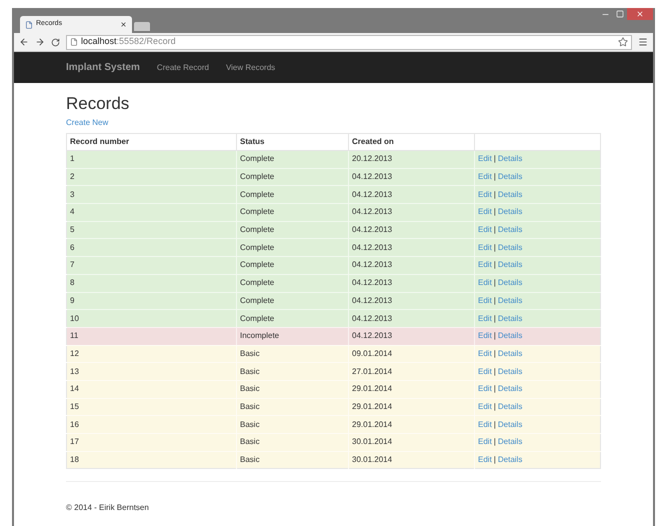 The width and height of the screenshot is (659, 526). Describe the element at coordinates (151, 159) in the screenshot. I see `table-cell: 1` at that location.